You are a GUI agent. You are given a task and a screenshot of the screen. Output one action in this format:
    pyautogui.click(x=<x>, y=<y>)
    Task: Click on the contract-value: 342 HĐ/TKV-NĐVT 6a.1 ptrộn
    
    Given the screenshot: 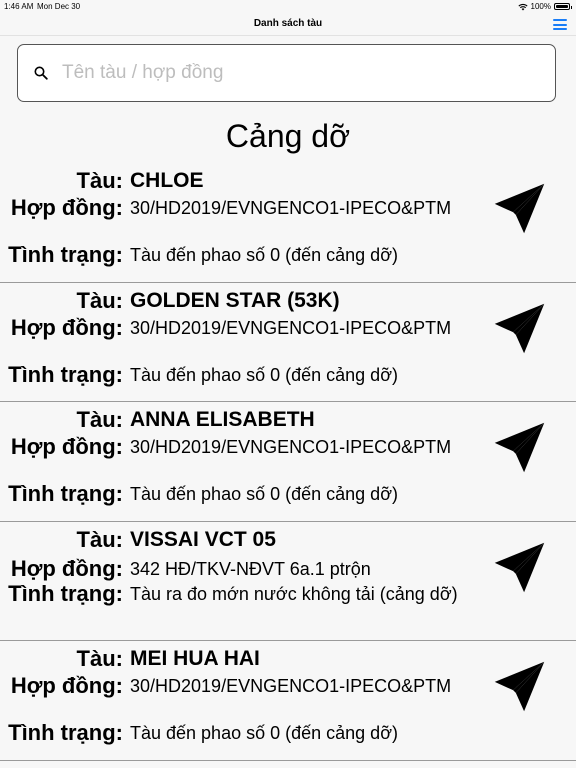 What is the action you would take?
    pyautogui.click(x=250, y=568)
    